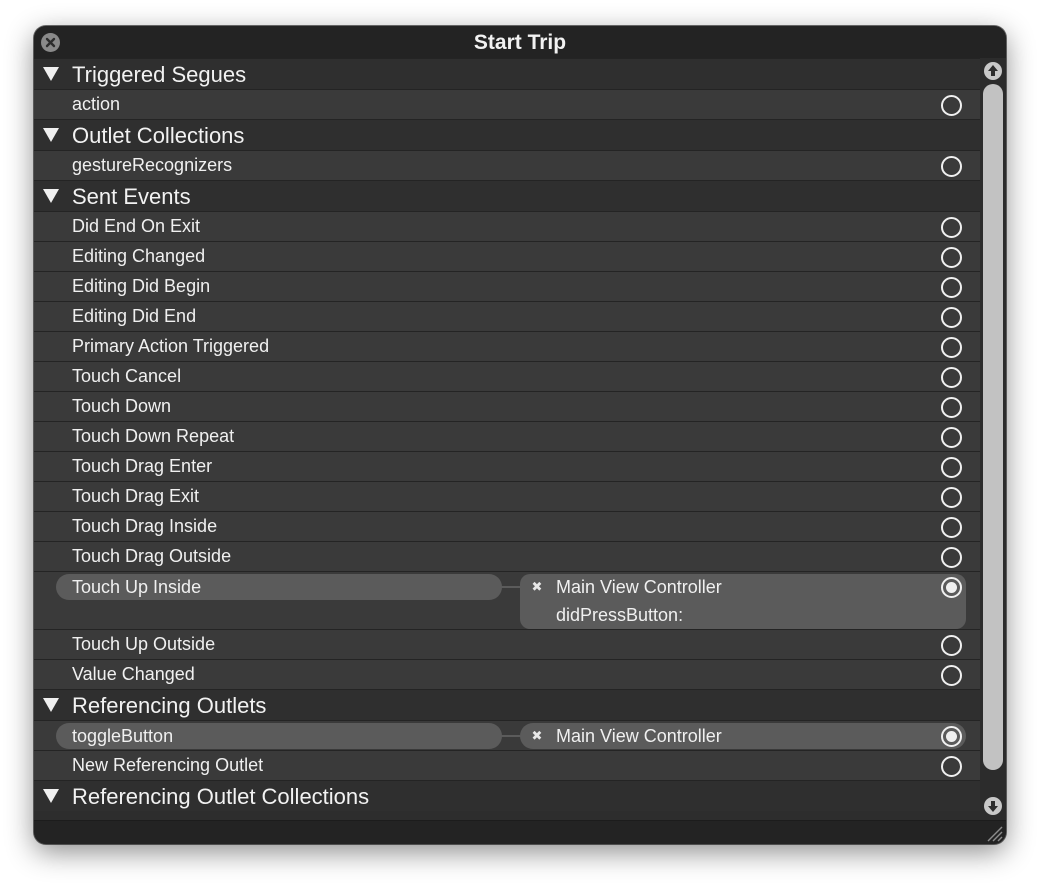 This screenshot has height=888, width=1040. What do you see at coordinates (144, 644) in the screenshot?
I see `connection-label: Touch Up Outside` at bounding box center [144, 644].